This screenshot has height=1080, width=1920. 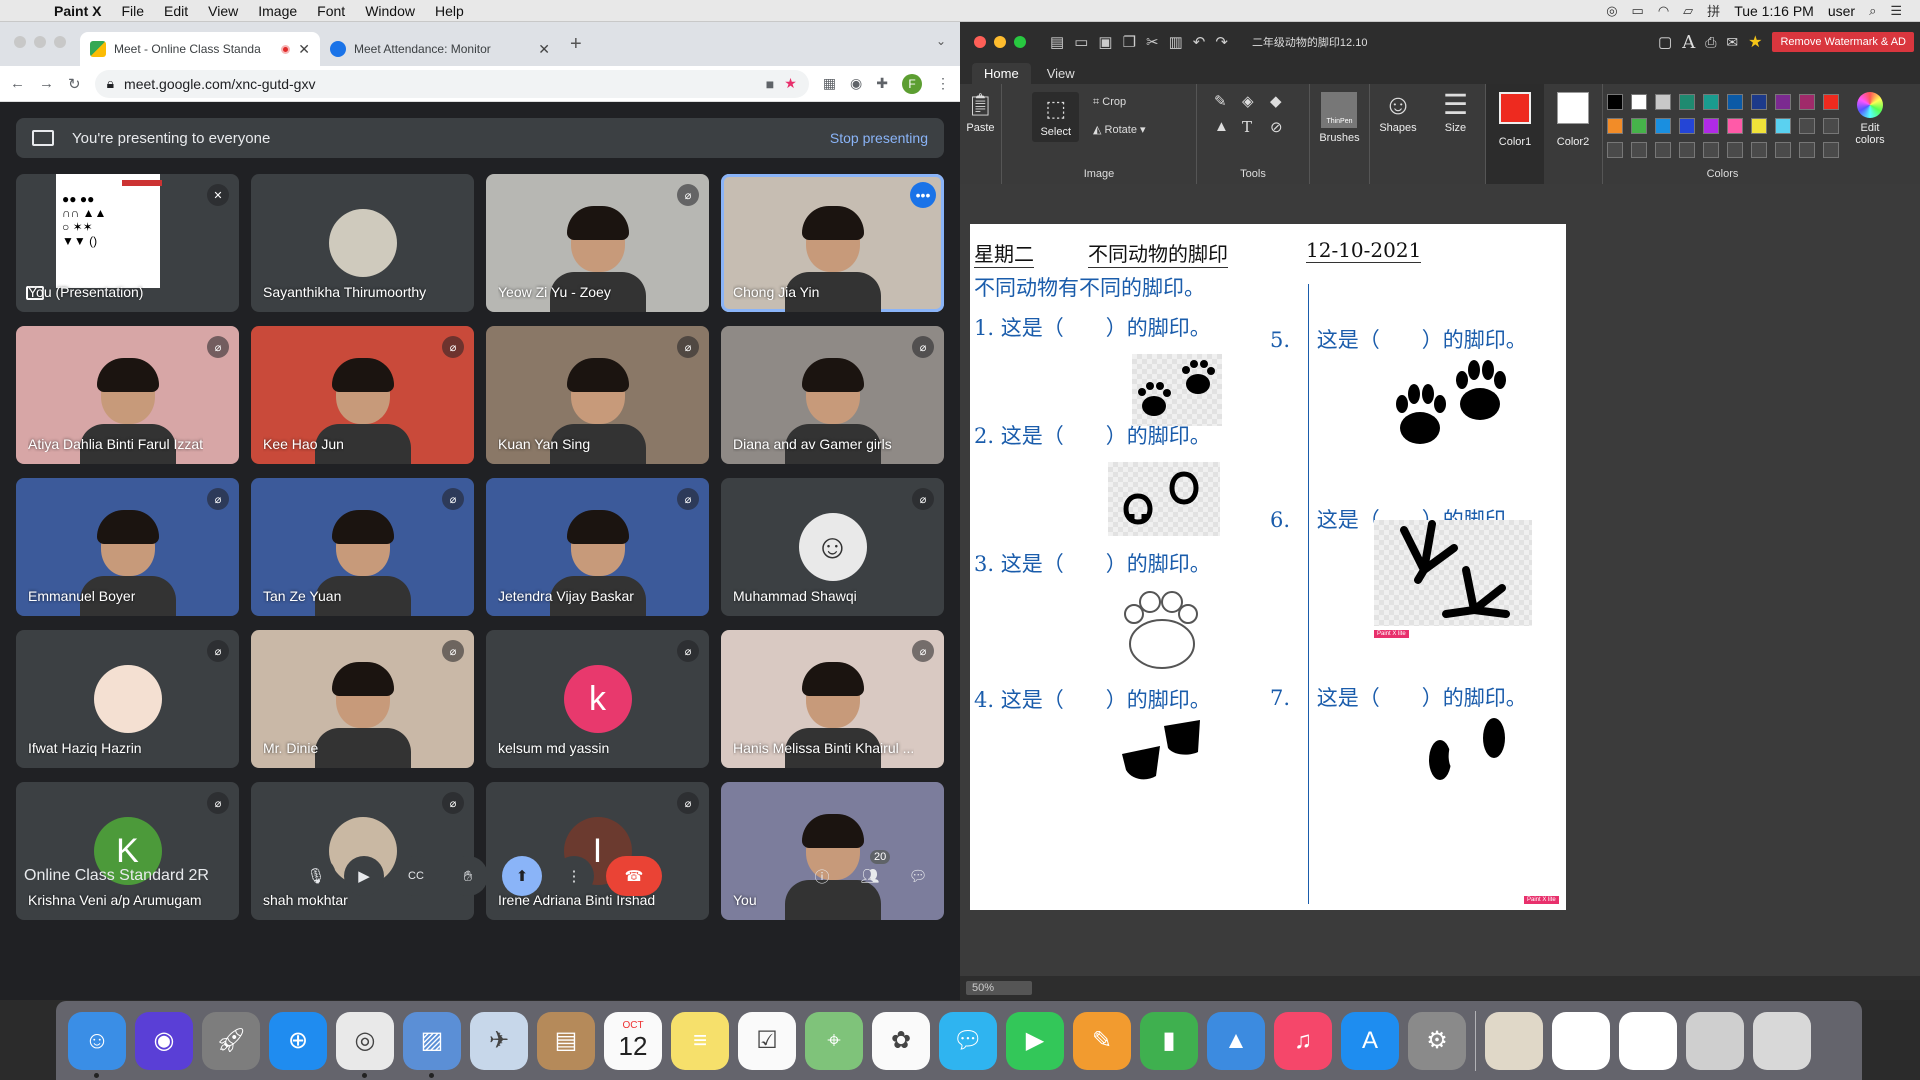 What do you see at coordinates (941, 41) in the screenshot?
I see `tab-search-icon: ⌄` at bounding box center [941, 41].